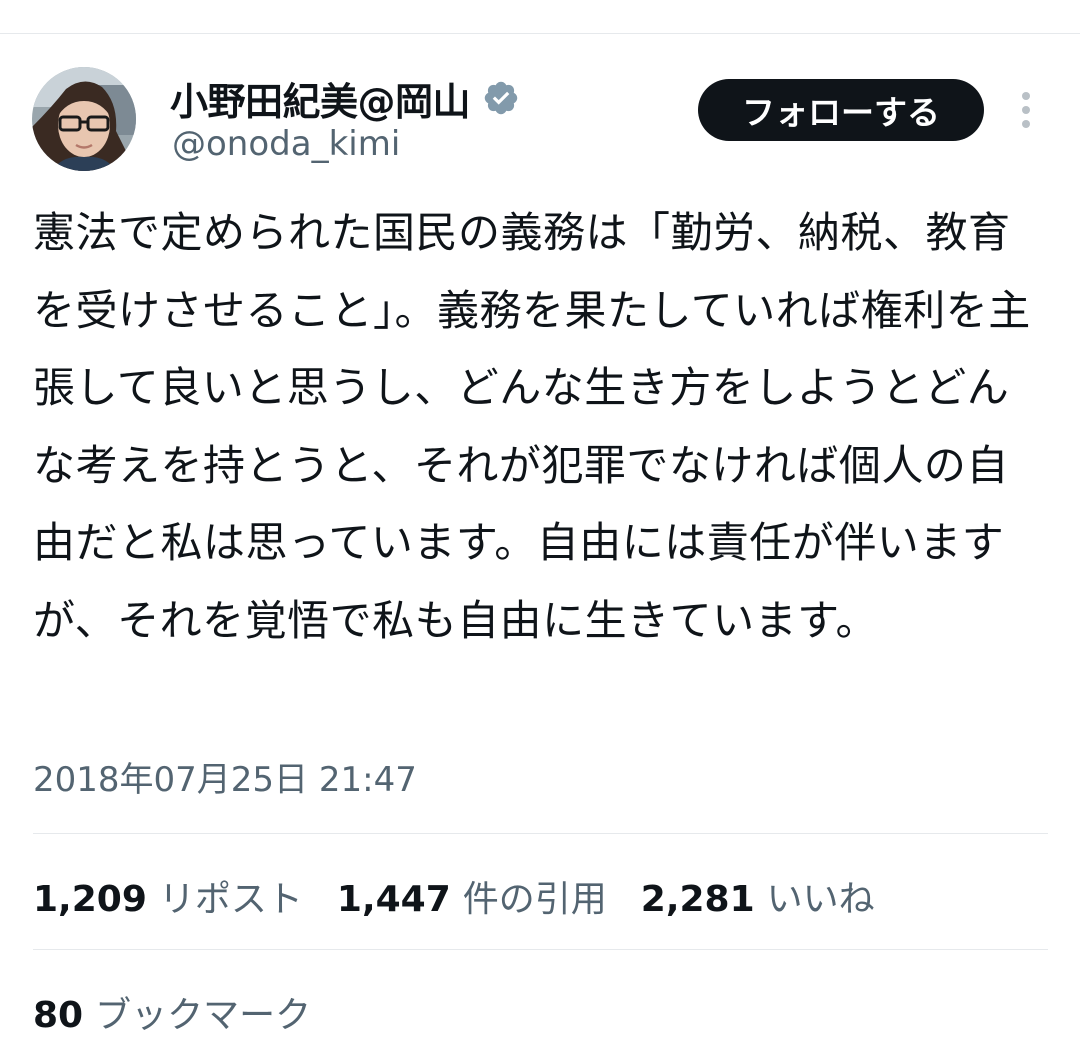 This screenshot has height=1064, width=1080. What do you see at coordinates (320, 98) in the screenshot?
I see `display-name: 小野田紀美@岡山` at bounding box center [320, 98].